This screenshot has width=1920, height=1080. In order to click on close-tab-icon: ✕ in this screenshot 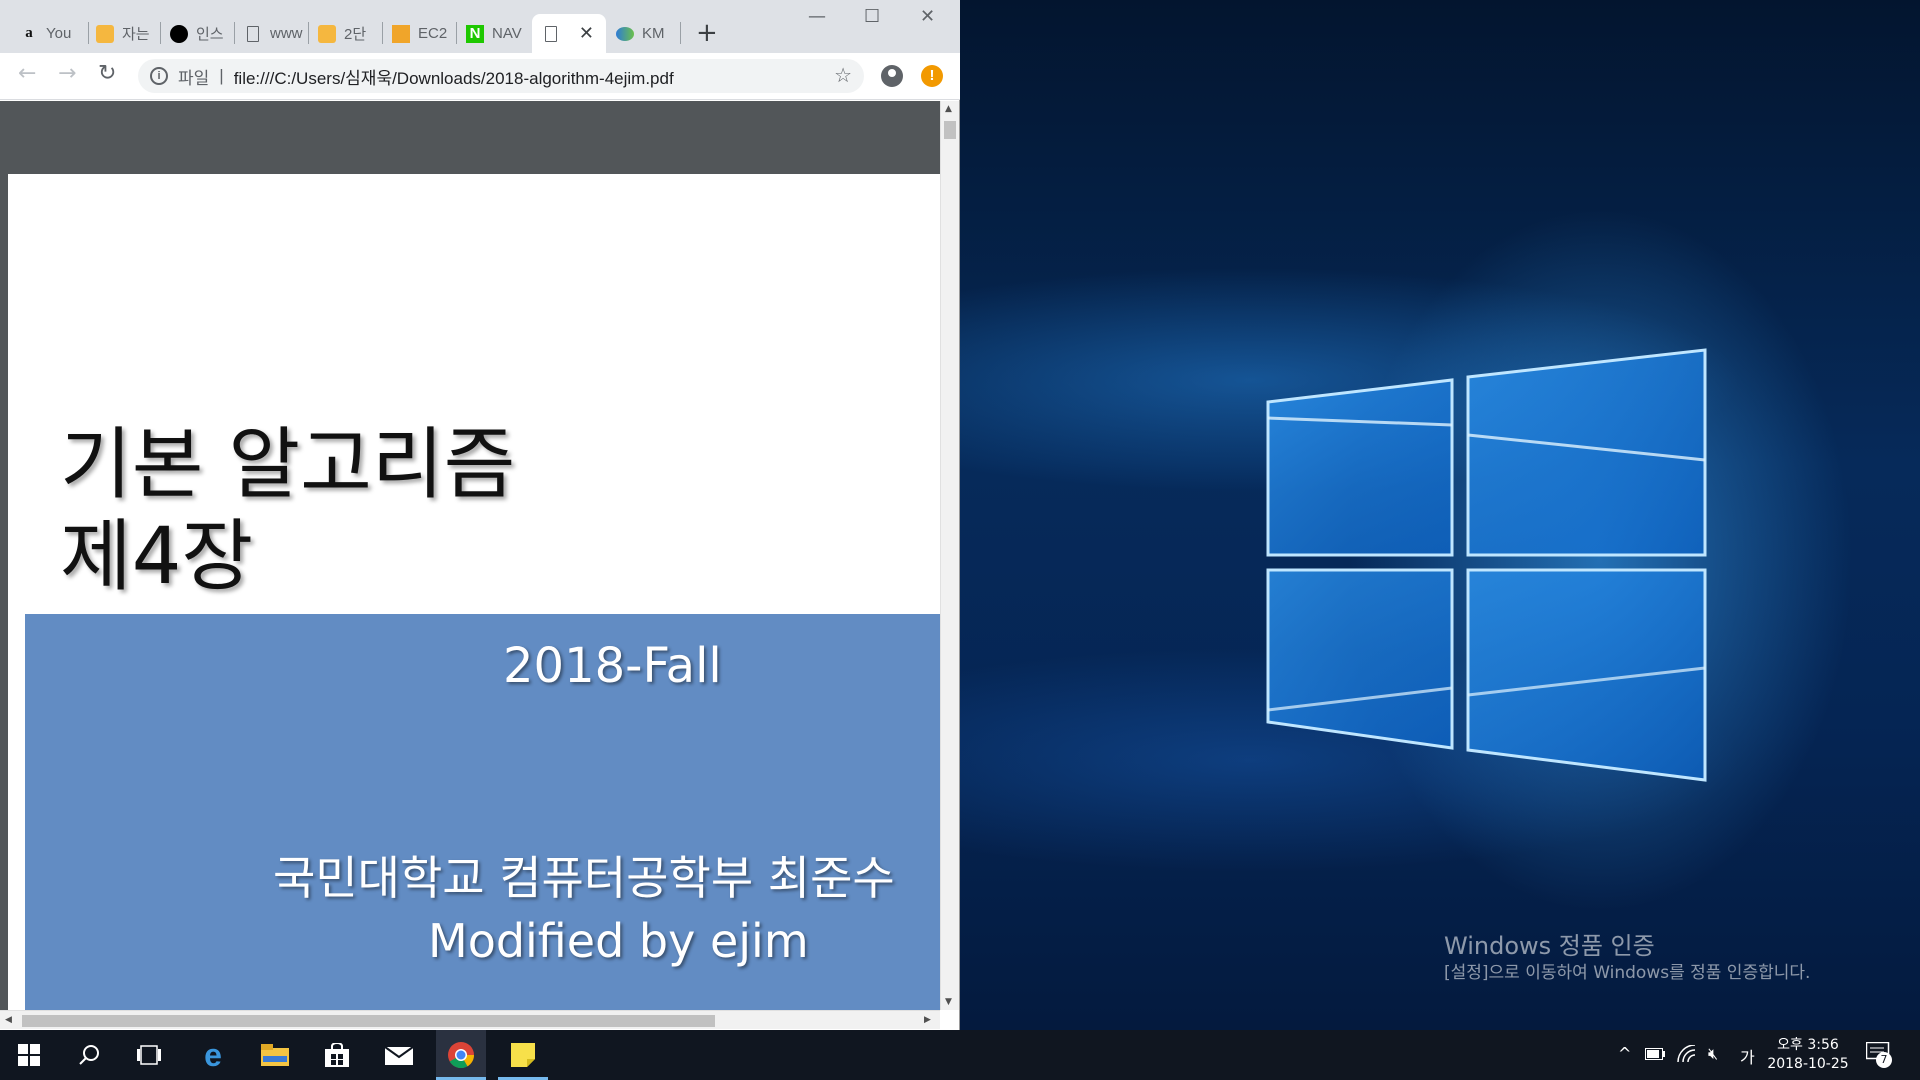, I will do `click(586, 33)`.